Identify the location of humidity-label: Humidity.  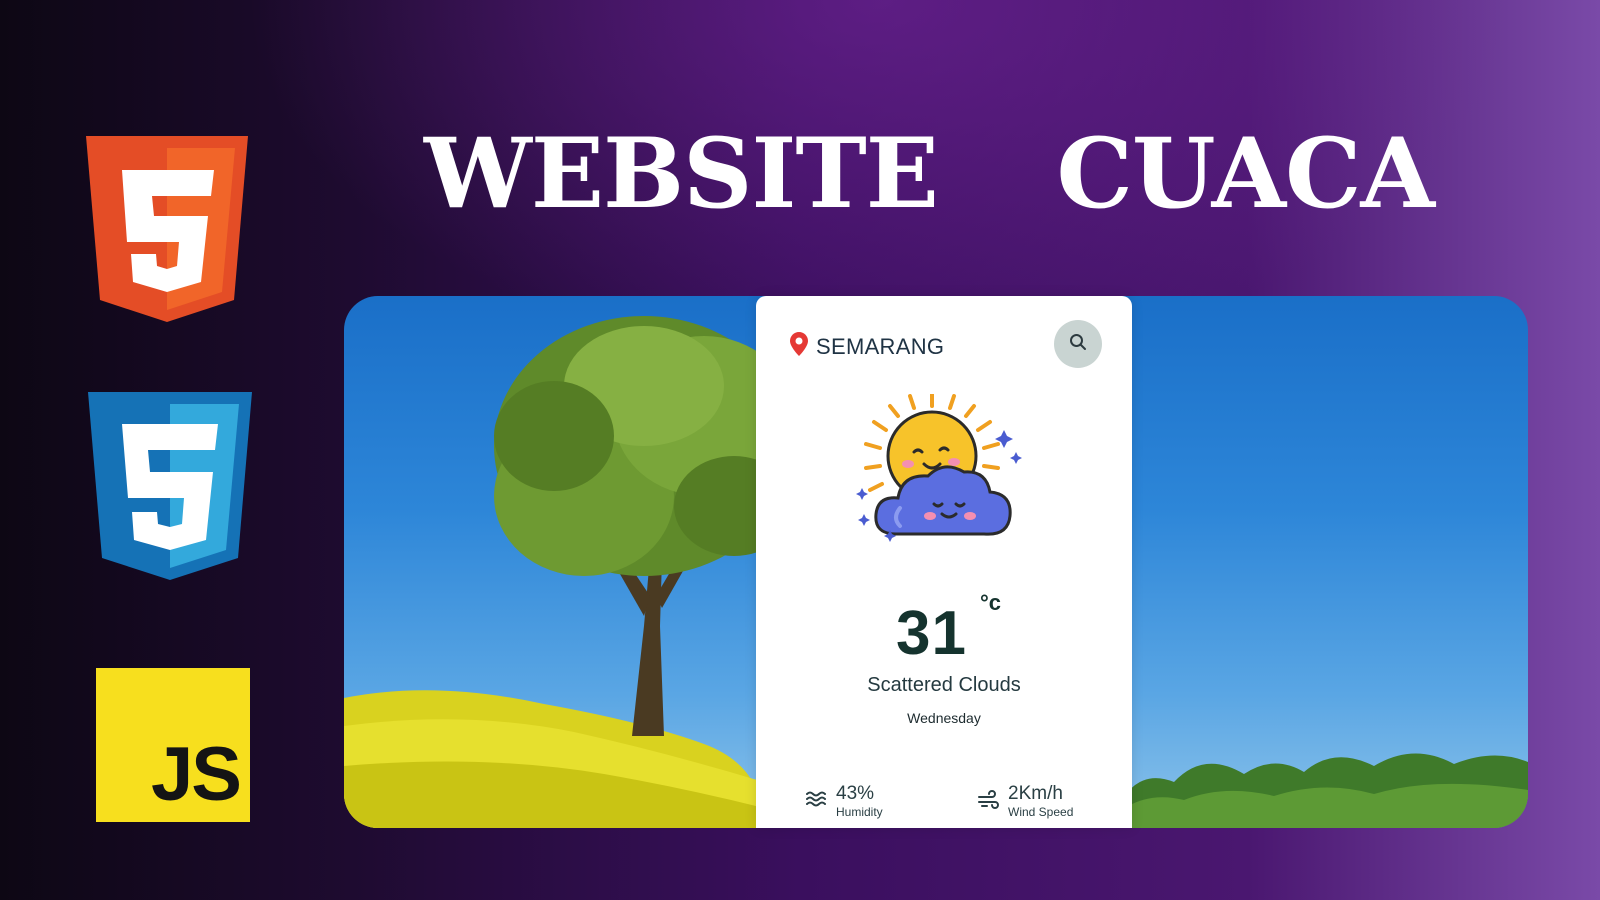
(859, 812).